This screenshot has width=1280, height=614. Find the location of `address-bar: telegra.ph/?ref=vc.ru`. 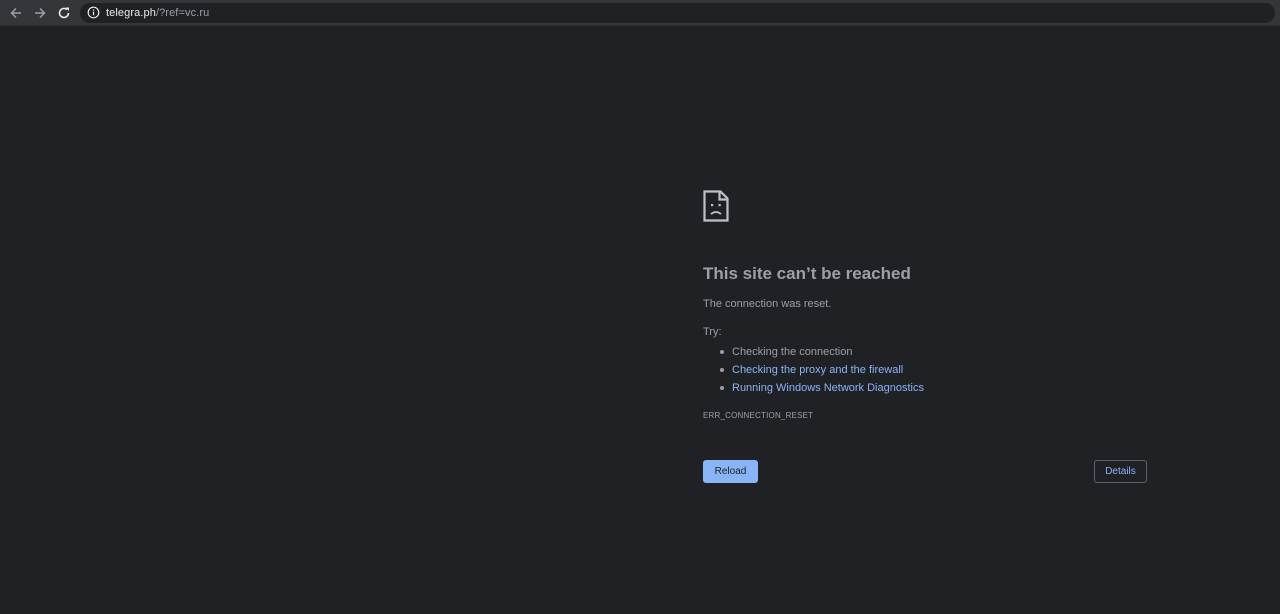

address-bar: telegra.ph/?ref=vc.ru is located at coordinates (677, 12).